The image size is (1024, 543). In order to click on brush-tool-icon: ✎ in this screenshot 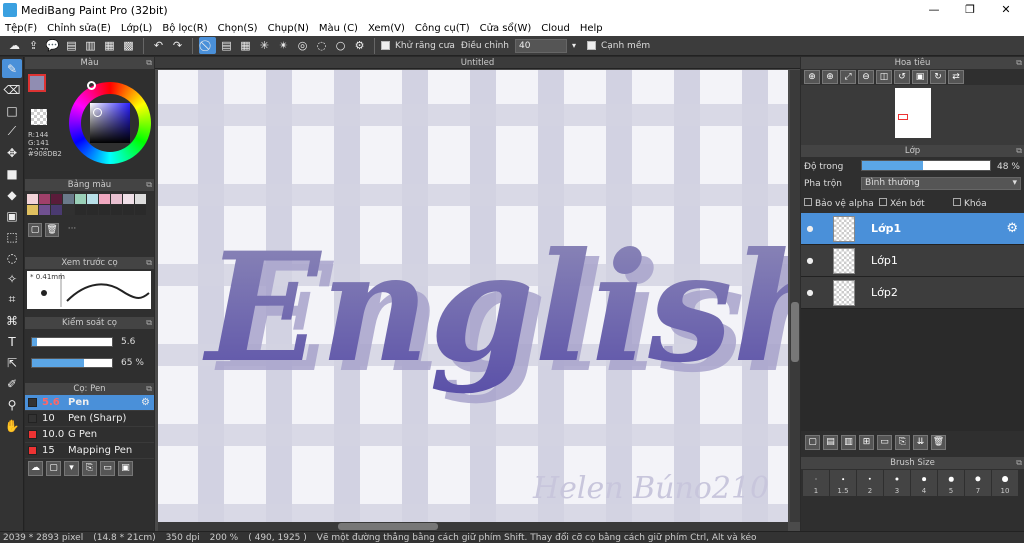, I will do `click(12, 68)`.